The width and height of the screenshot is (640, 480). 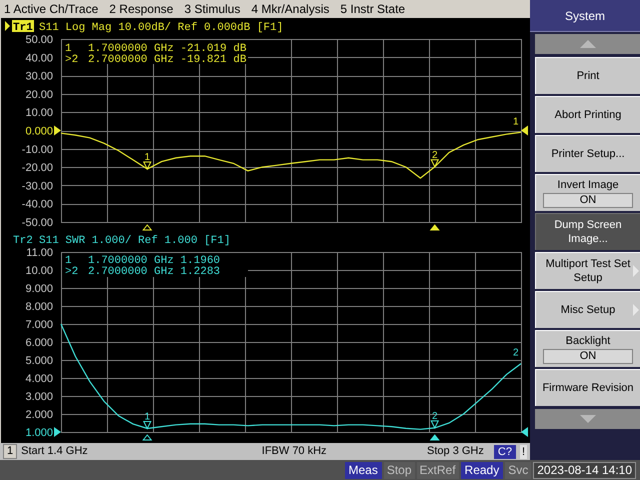 I want to click on axis-label: 8.000, so click(x=39, y=307).